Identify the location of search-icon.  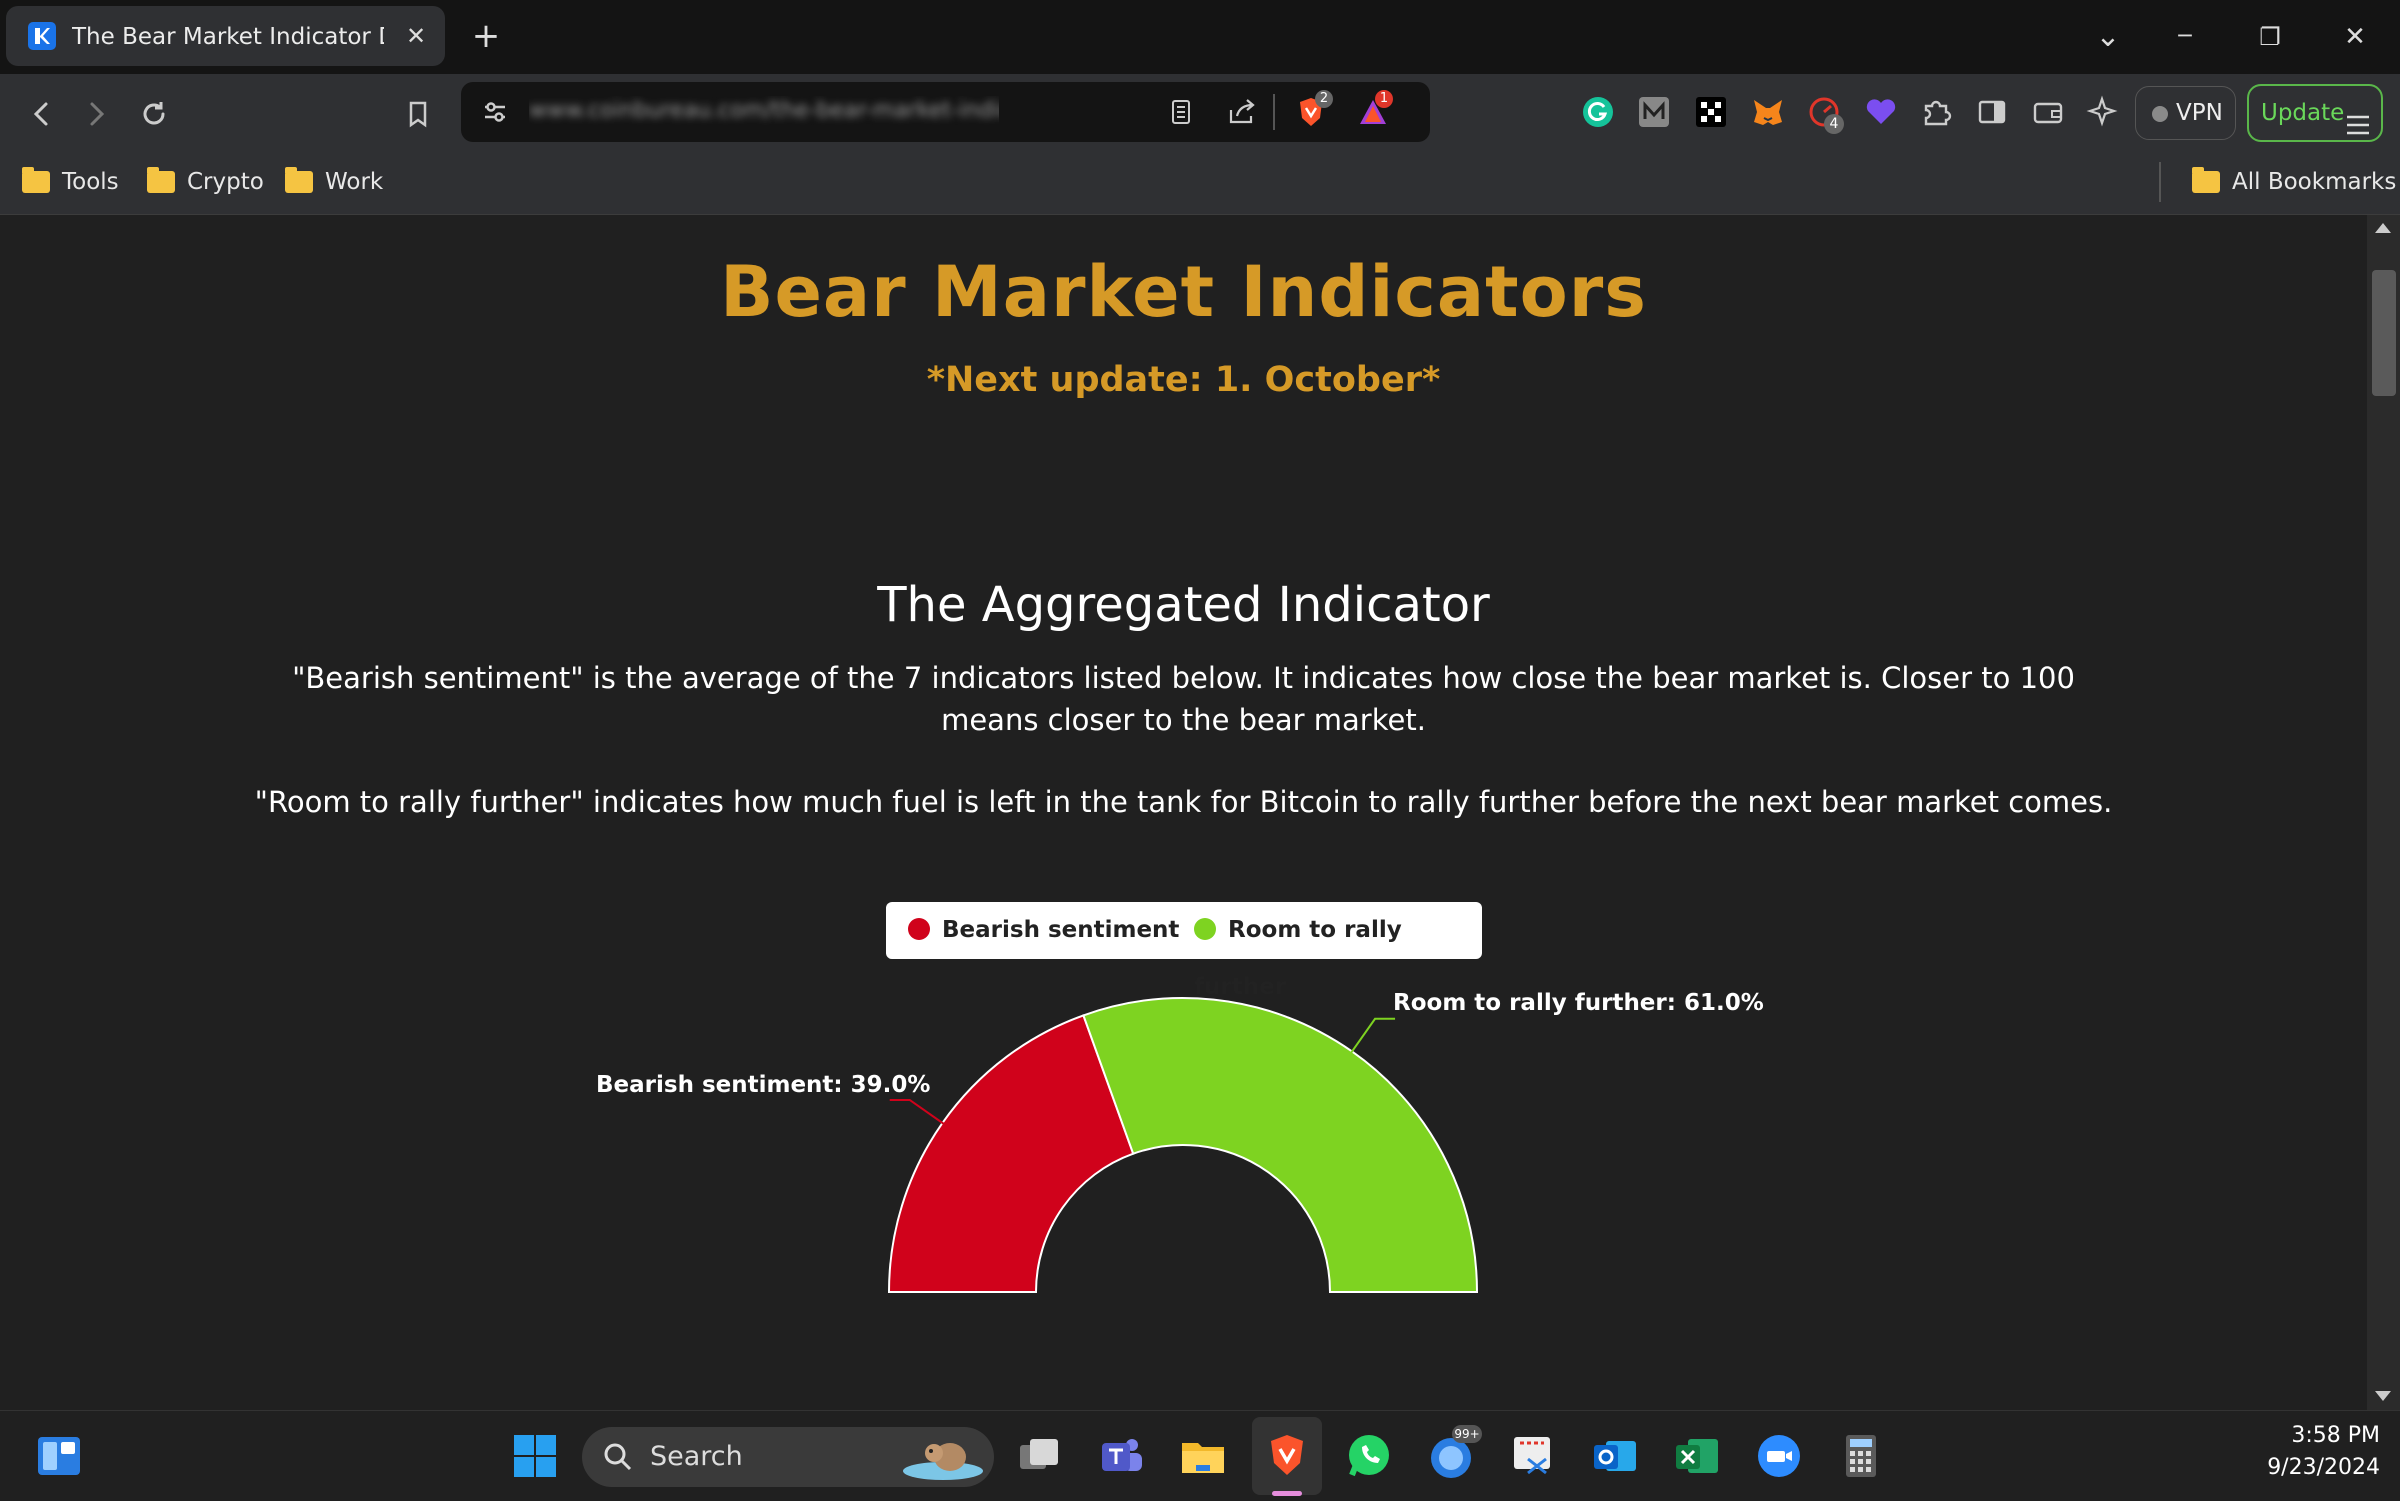
(618, 1457).